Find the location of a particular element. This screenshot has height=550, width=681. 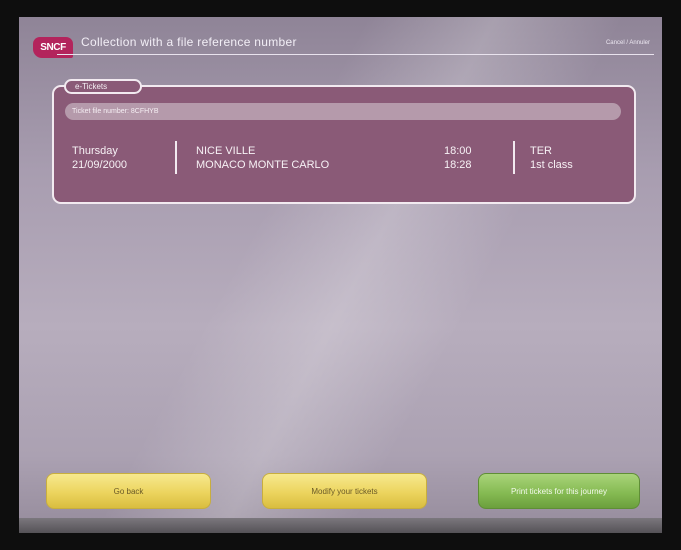

journey-destination: MONACO MONTE CARLO is located at coordinates (263, 165).